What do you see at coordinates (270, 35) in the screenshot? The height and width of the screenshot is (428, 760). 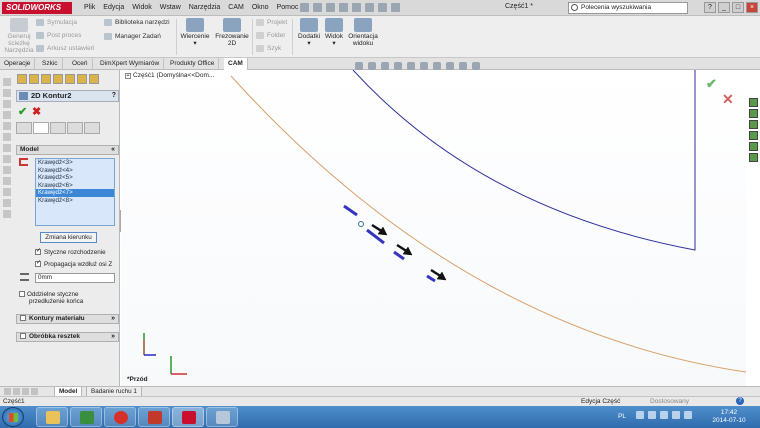 I see `folder-button: Folder` at bounding box center [270, 35].